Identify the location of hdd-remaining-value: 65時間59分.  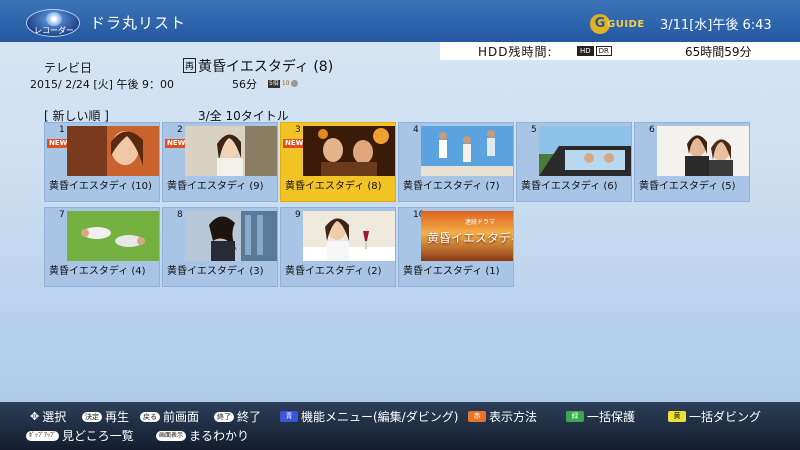
(718, 52).